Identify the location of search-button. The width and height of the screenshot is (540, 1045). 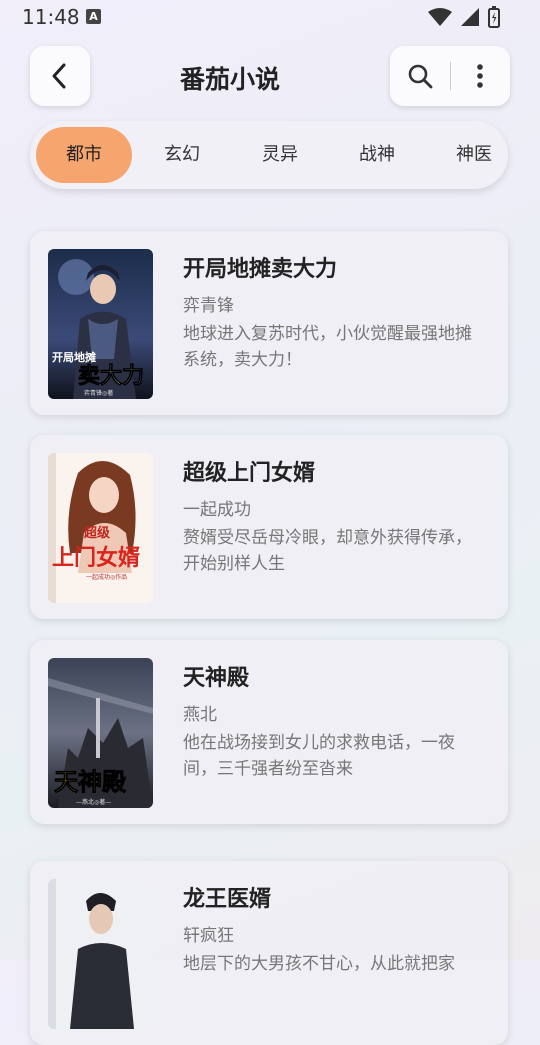
(420, 76).